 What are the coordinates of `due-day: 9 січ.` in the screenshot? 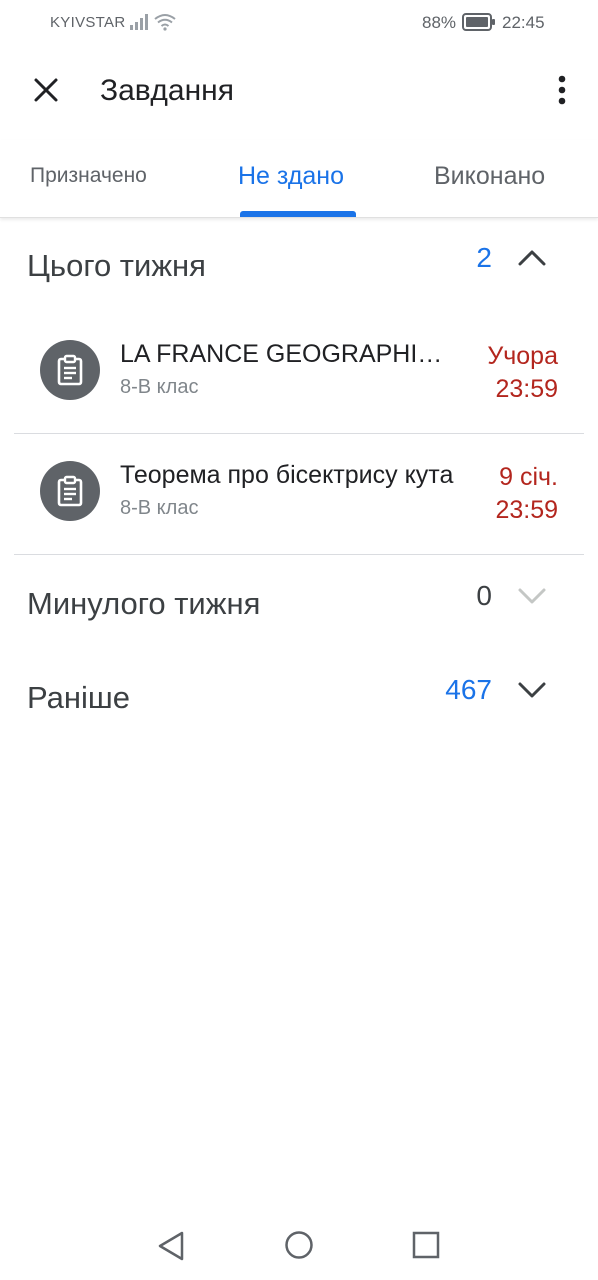 It's located at (528, 477).